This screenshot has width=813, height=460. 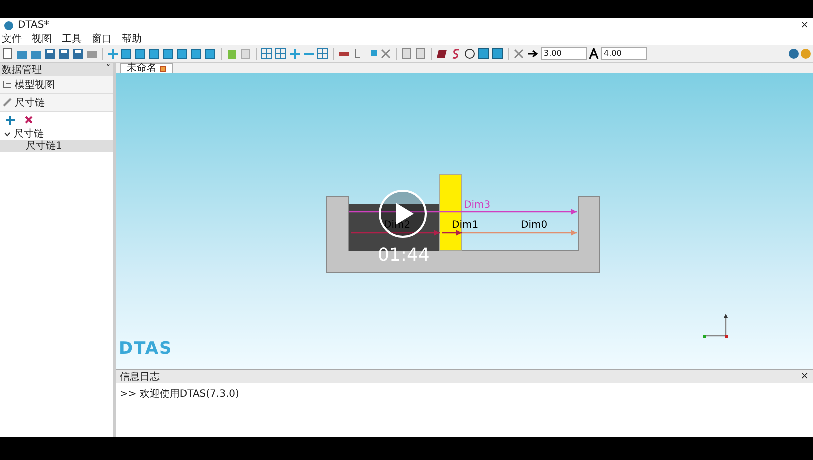 What do you see at coordinates (403, 214) in the screenshot?
I see `play-button` at bounding box center [403, 214].